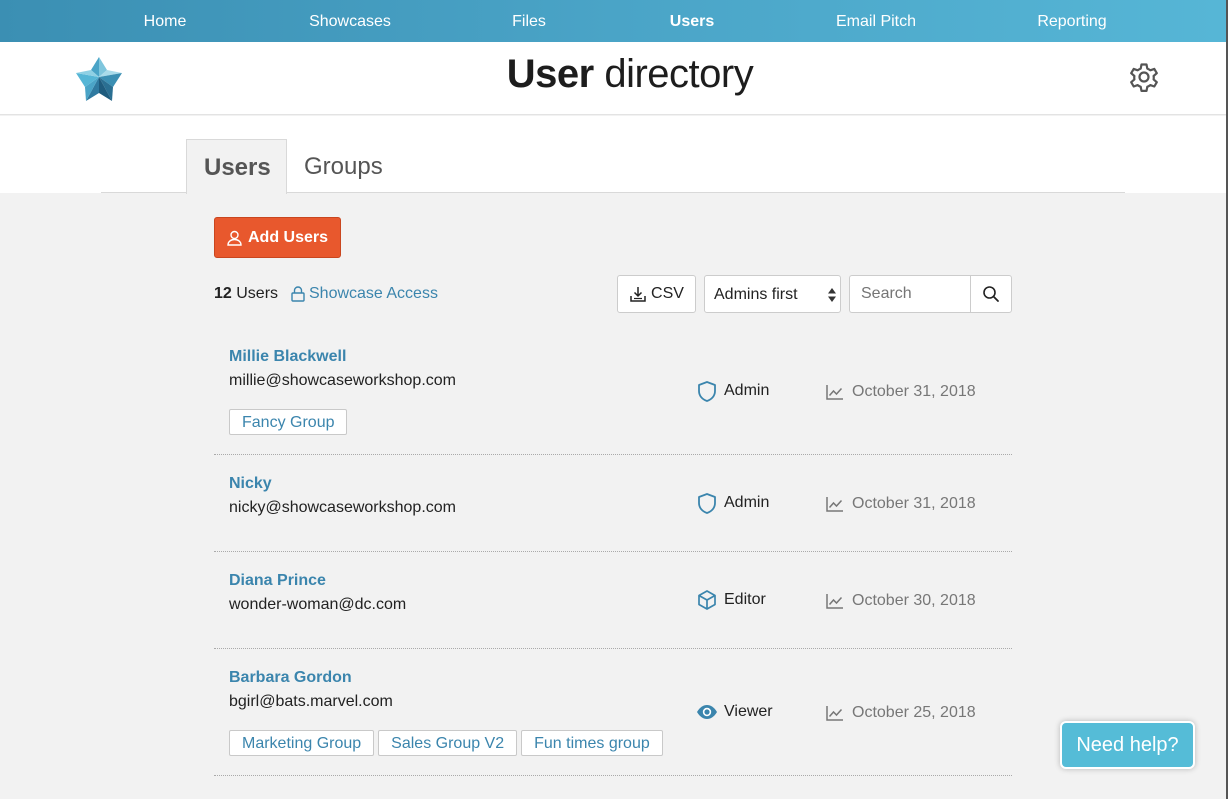 This screenshot has height=799, width=1228. I want to click on user-count-label: Users, so click(257, 293).